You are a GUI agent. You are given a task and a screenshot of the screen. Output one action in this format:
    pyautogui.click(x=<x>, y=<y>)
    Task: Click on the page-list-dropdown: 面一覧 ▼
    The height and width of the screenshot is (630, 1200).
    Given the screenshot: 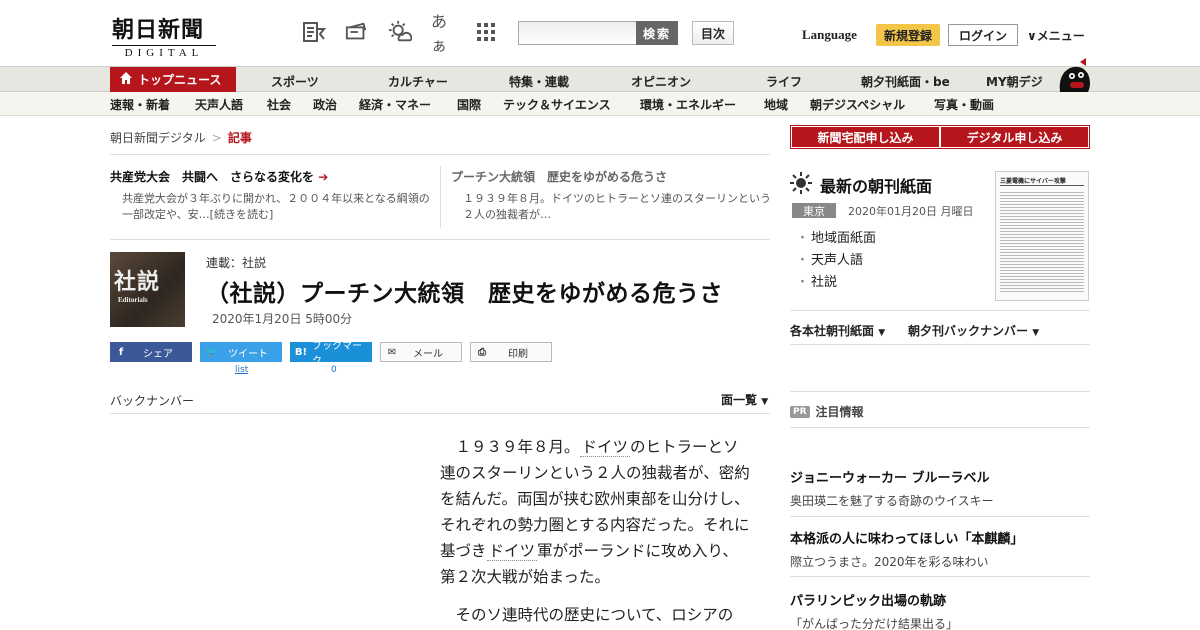 What is the action you would take?
    pyautogui.click(x=744, y=399)
    